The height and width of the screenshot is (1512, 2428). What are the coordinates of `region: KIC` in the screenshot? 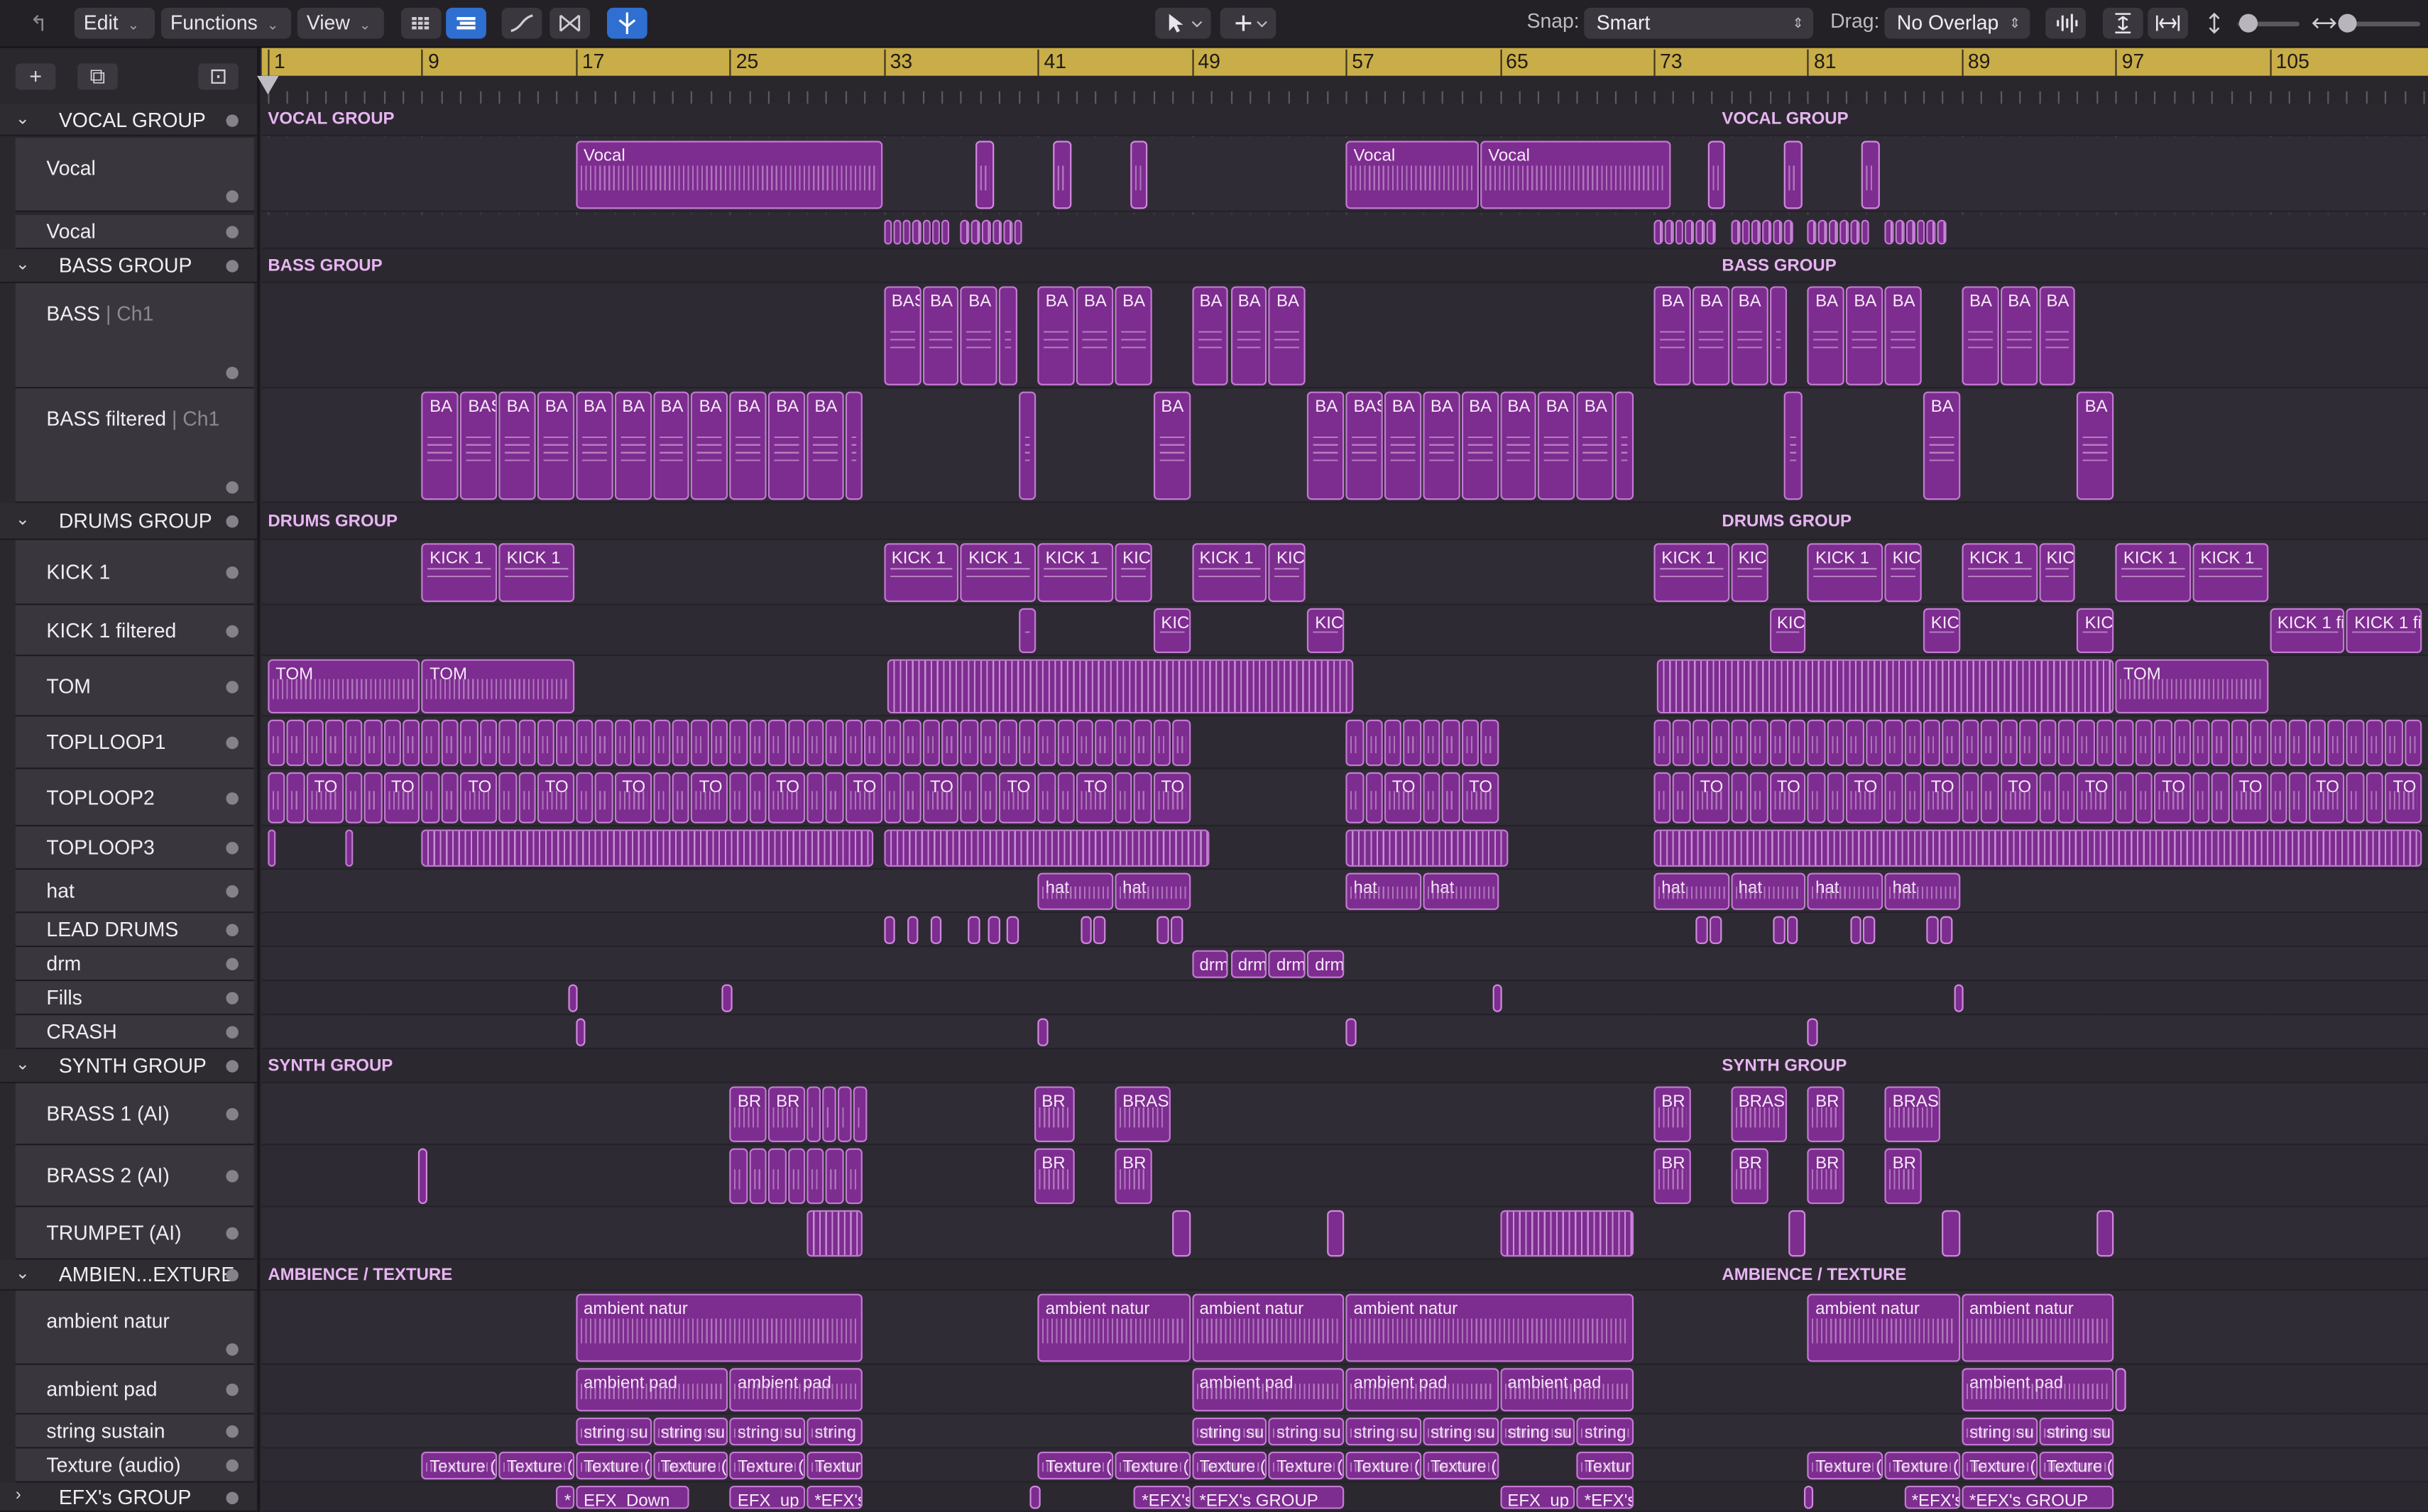 It's located at (2095, 631).